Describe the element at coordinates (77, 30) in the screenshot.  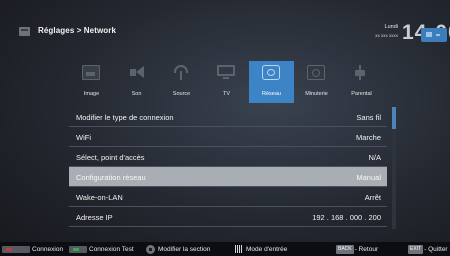
I see `breadcrumb: Réglages > Network` at that location.